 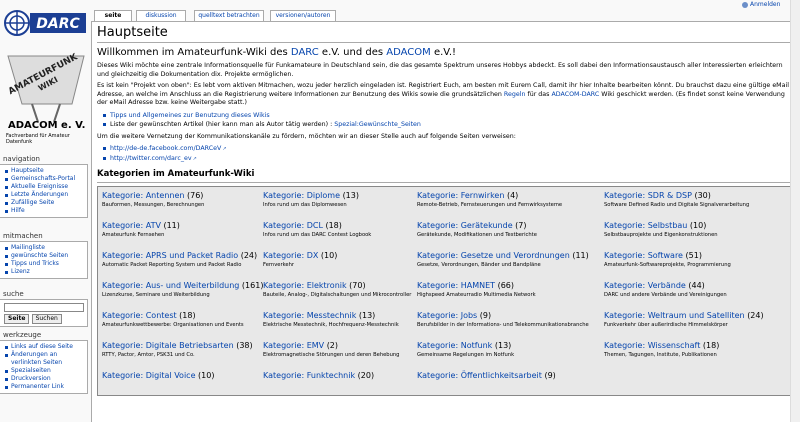 I want to click on category-link: Kategorie: Digital Voice, so click(x=149, y=375).